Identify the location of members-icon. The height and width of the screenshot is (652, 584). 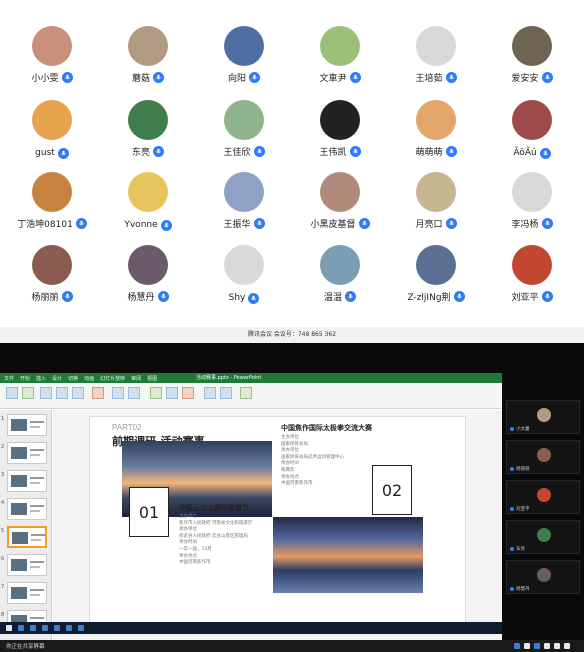
(547, 646).